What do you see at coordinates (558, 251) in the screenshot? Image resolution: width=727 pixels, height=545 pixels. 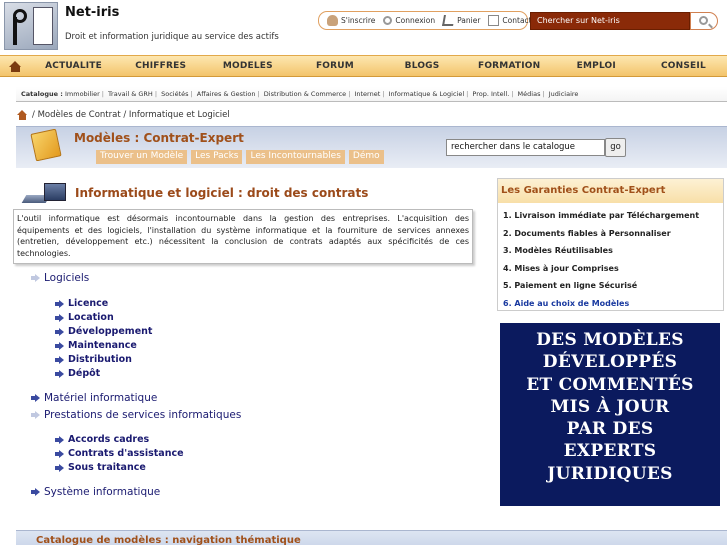 I see `guarantee-item: 3. Modèles Réutilisables` at bounding box center [558, 251].